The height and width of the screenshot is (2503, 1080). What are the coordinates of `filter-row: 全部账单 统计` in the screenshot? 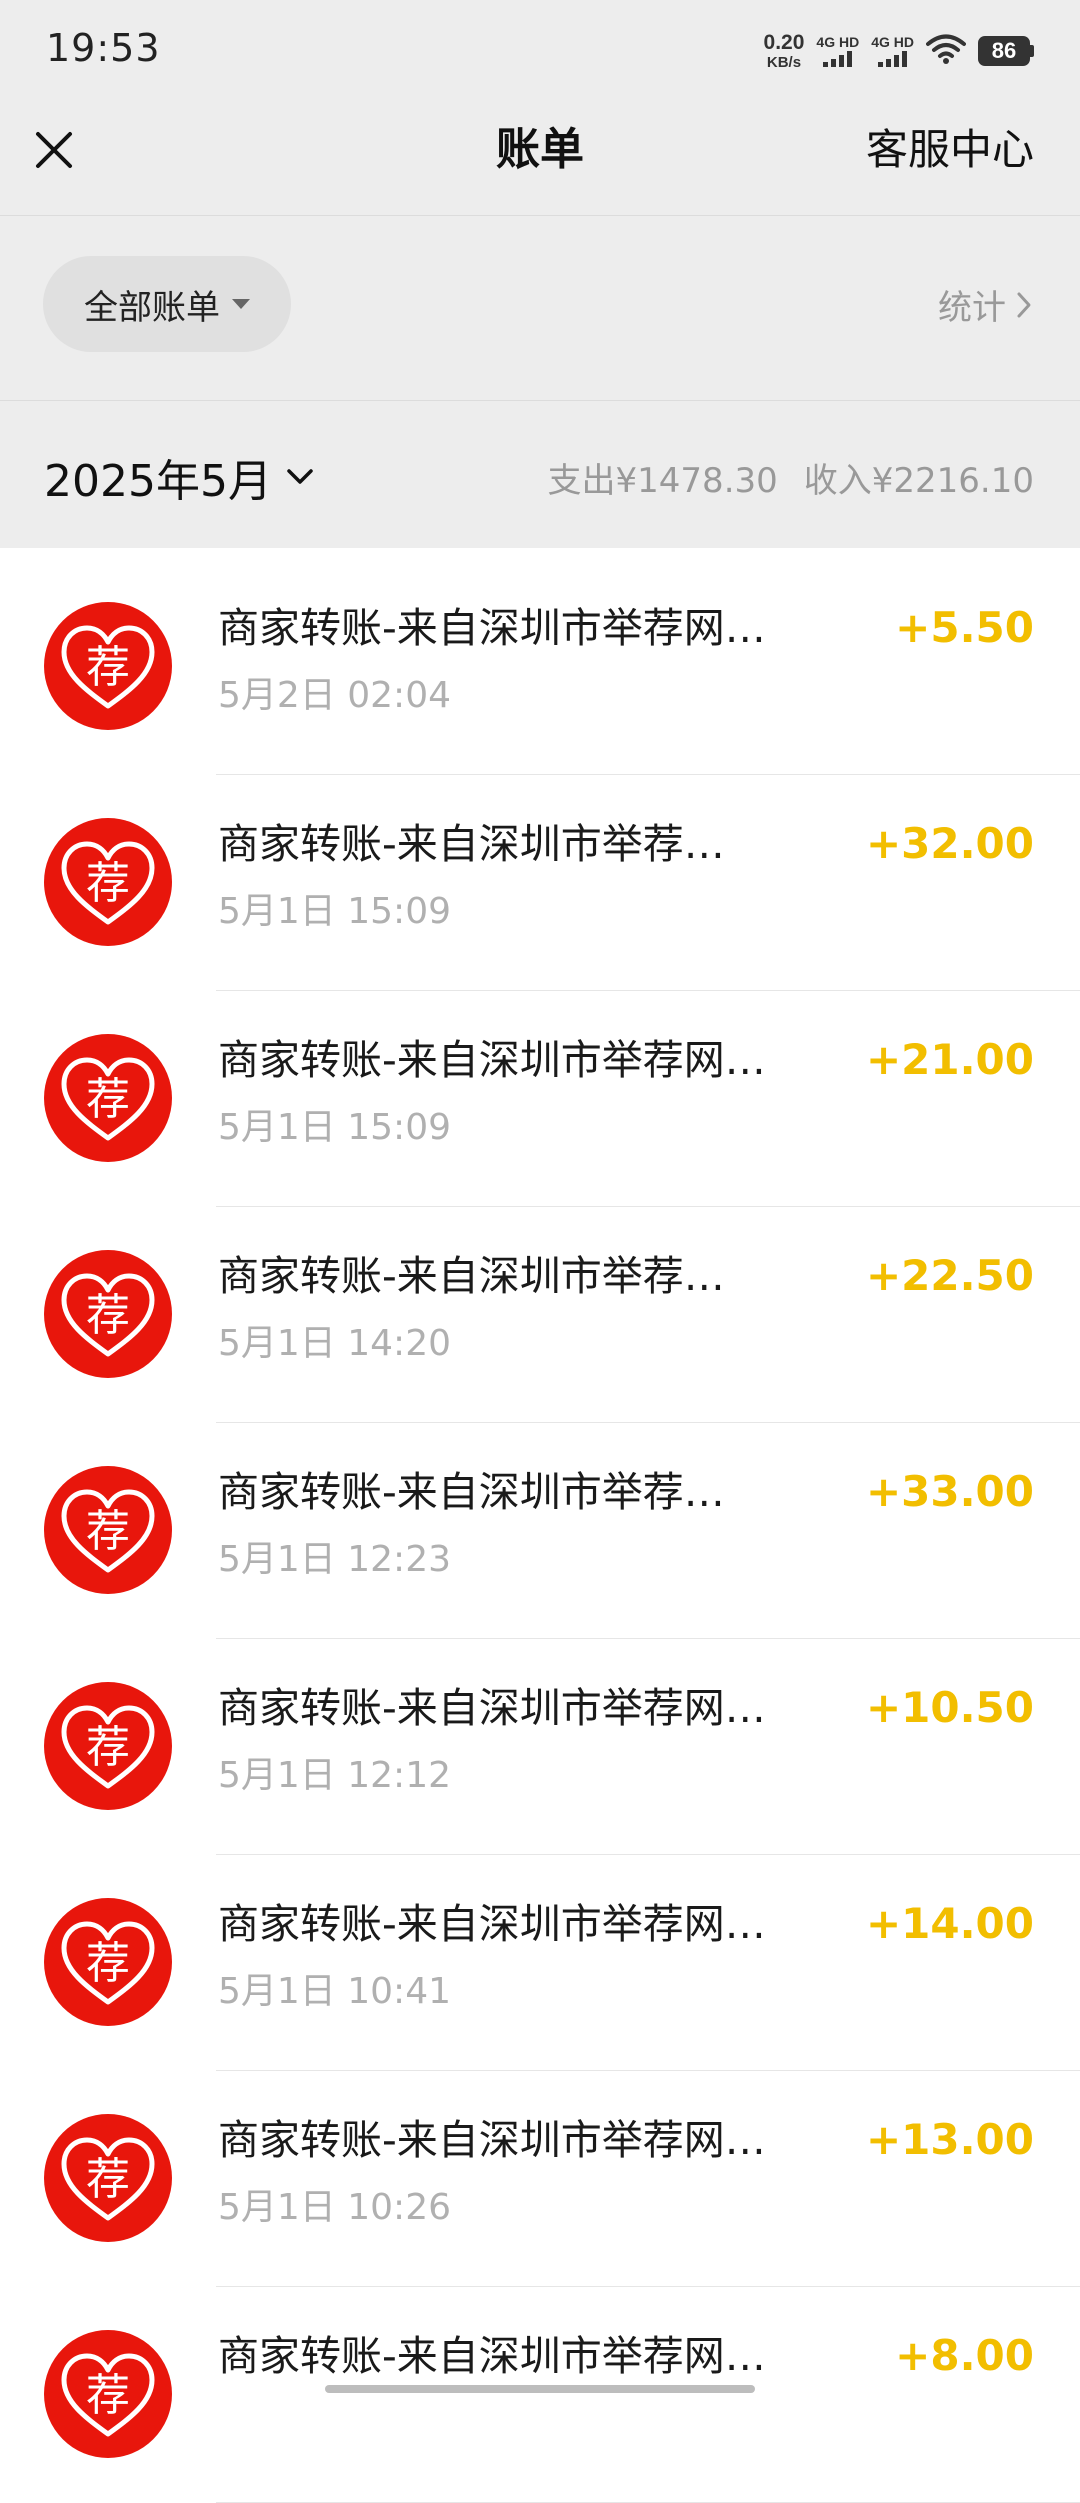 It's located at (540, 308).